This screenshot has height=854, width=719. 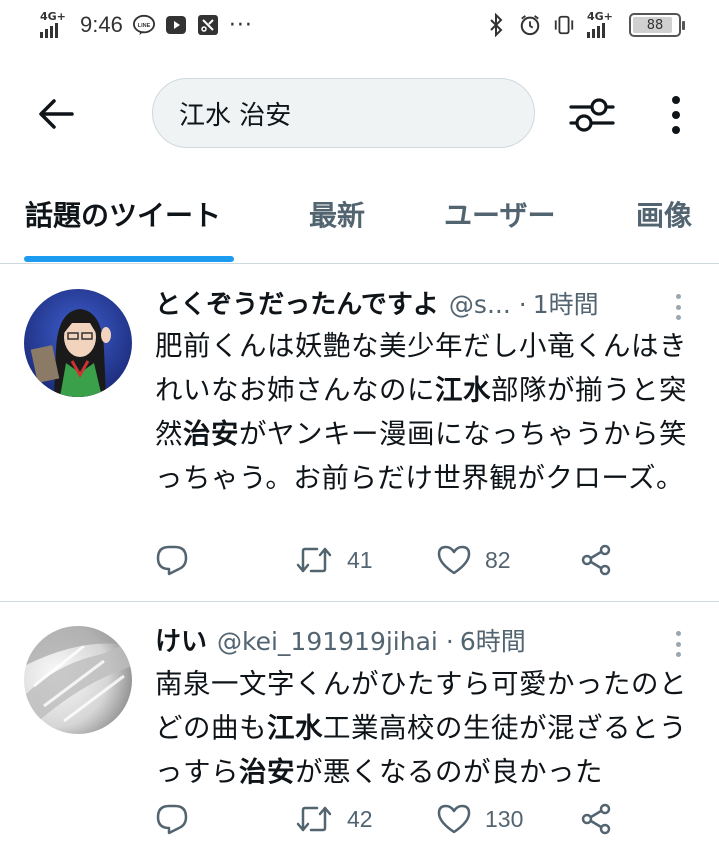 I want to click on signal-icon-right: 4G+, so click(x=602, y=24).